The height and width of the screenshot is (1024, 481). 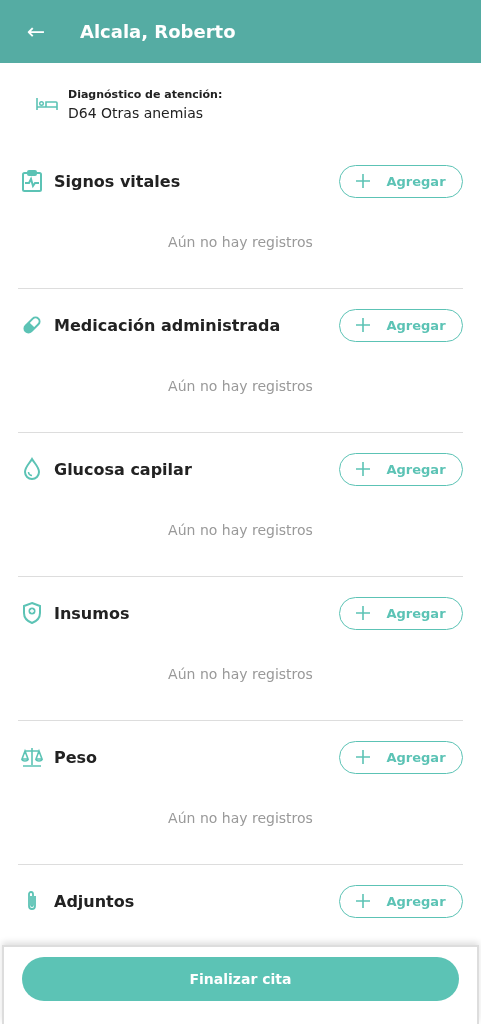 What do you see at coordinates (158, 31) in the screenshot?
I see `patient-name: Alcala, Roberto` at bounding box center [158, 31].